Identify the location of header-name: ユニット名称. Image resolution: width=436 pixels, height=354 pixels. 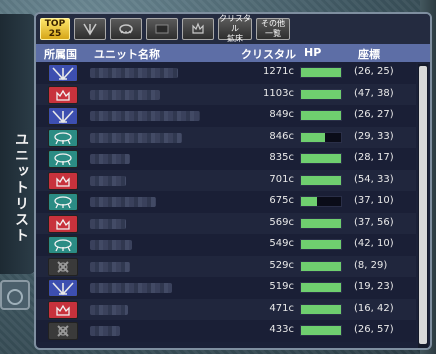
(127, 54).